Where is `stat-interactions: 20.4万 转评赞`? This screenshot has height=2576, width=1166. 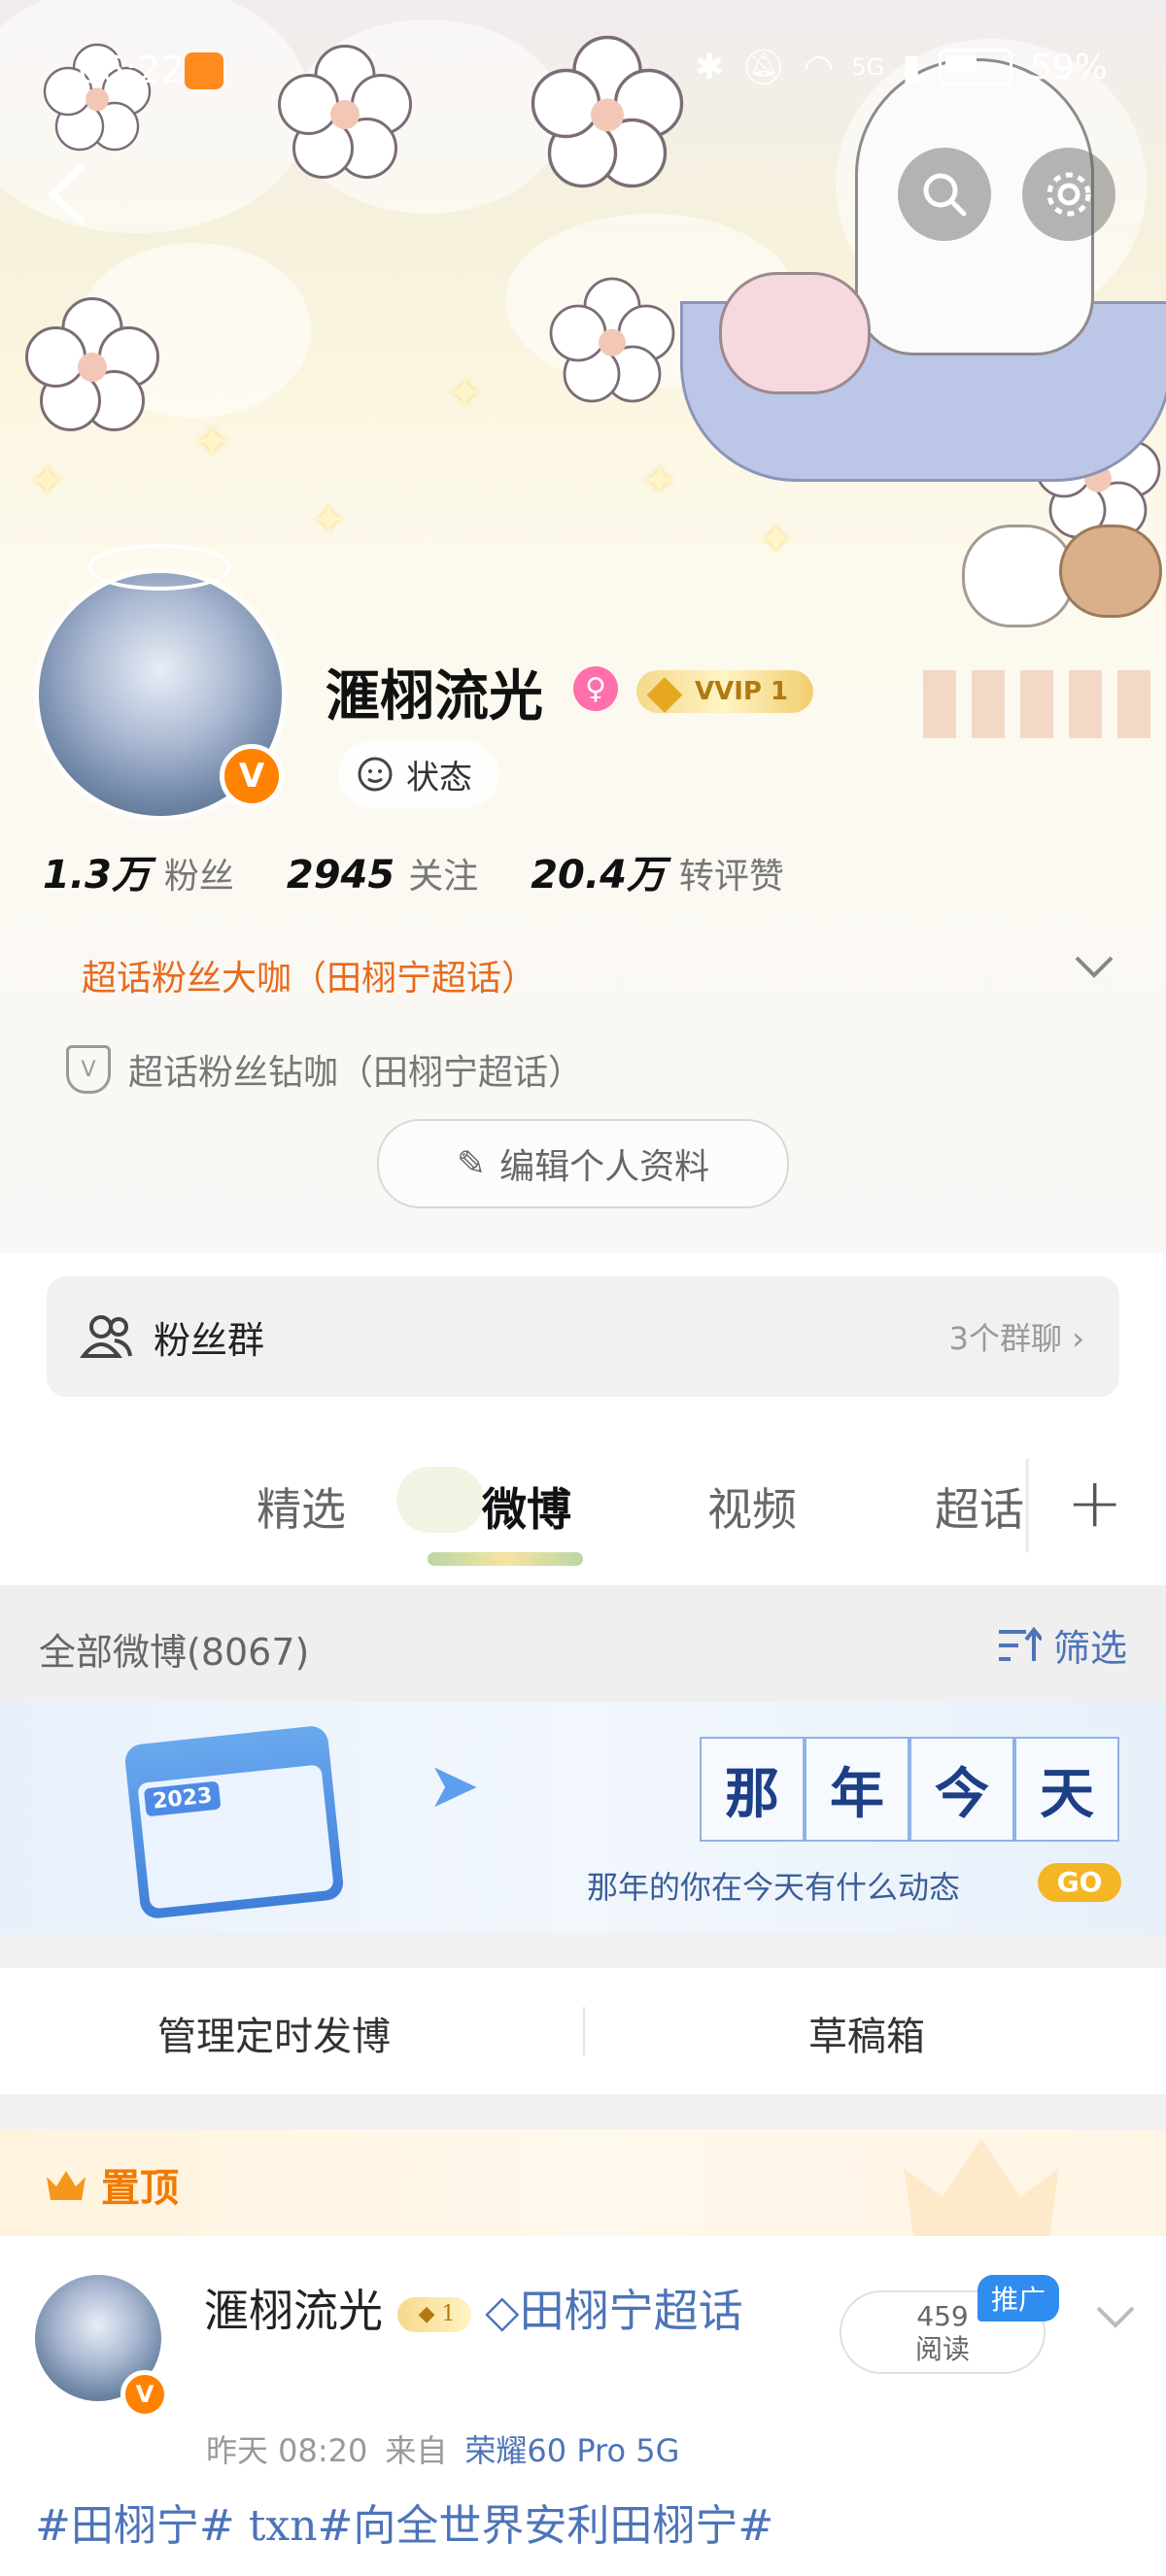
stat-interactions: 20.4万 转评赞 is located at coordinates (657, 871).